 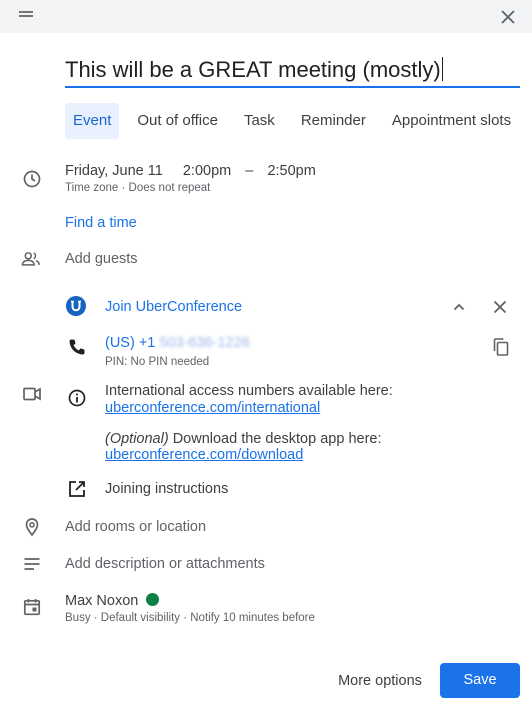 What do you see at coordinates (204, 455) in the screenshot?
I see `download-app-link: uberconference.com/download` at bounding box center [204, 455].